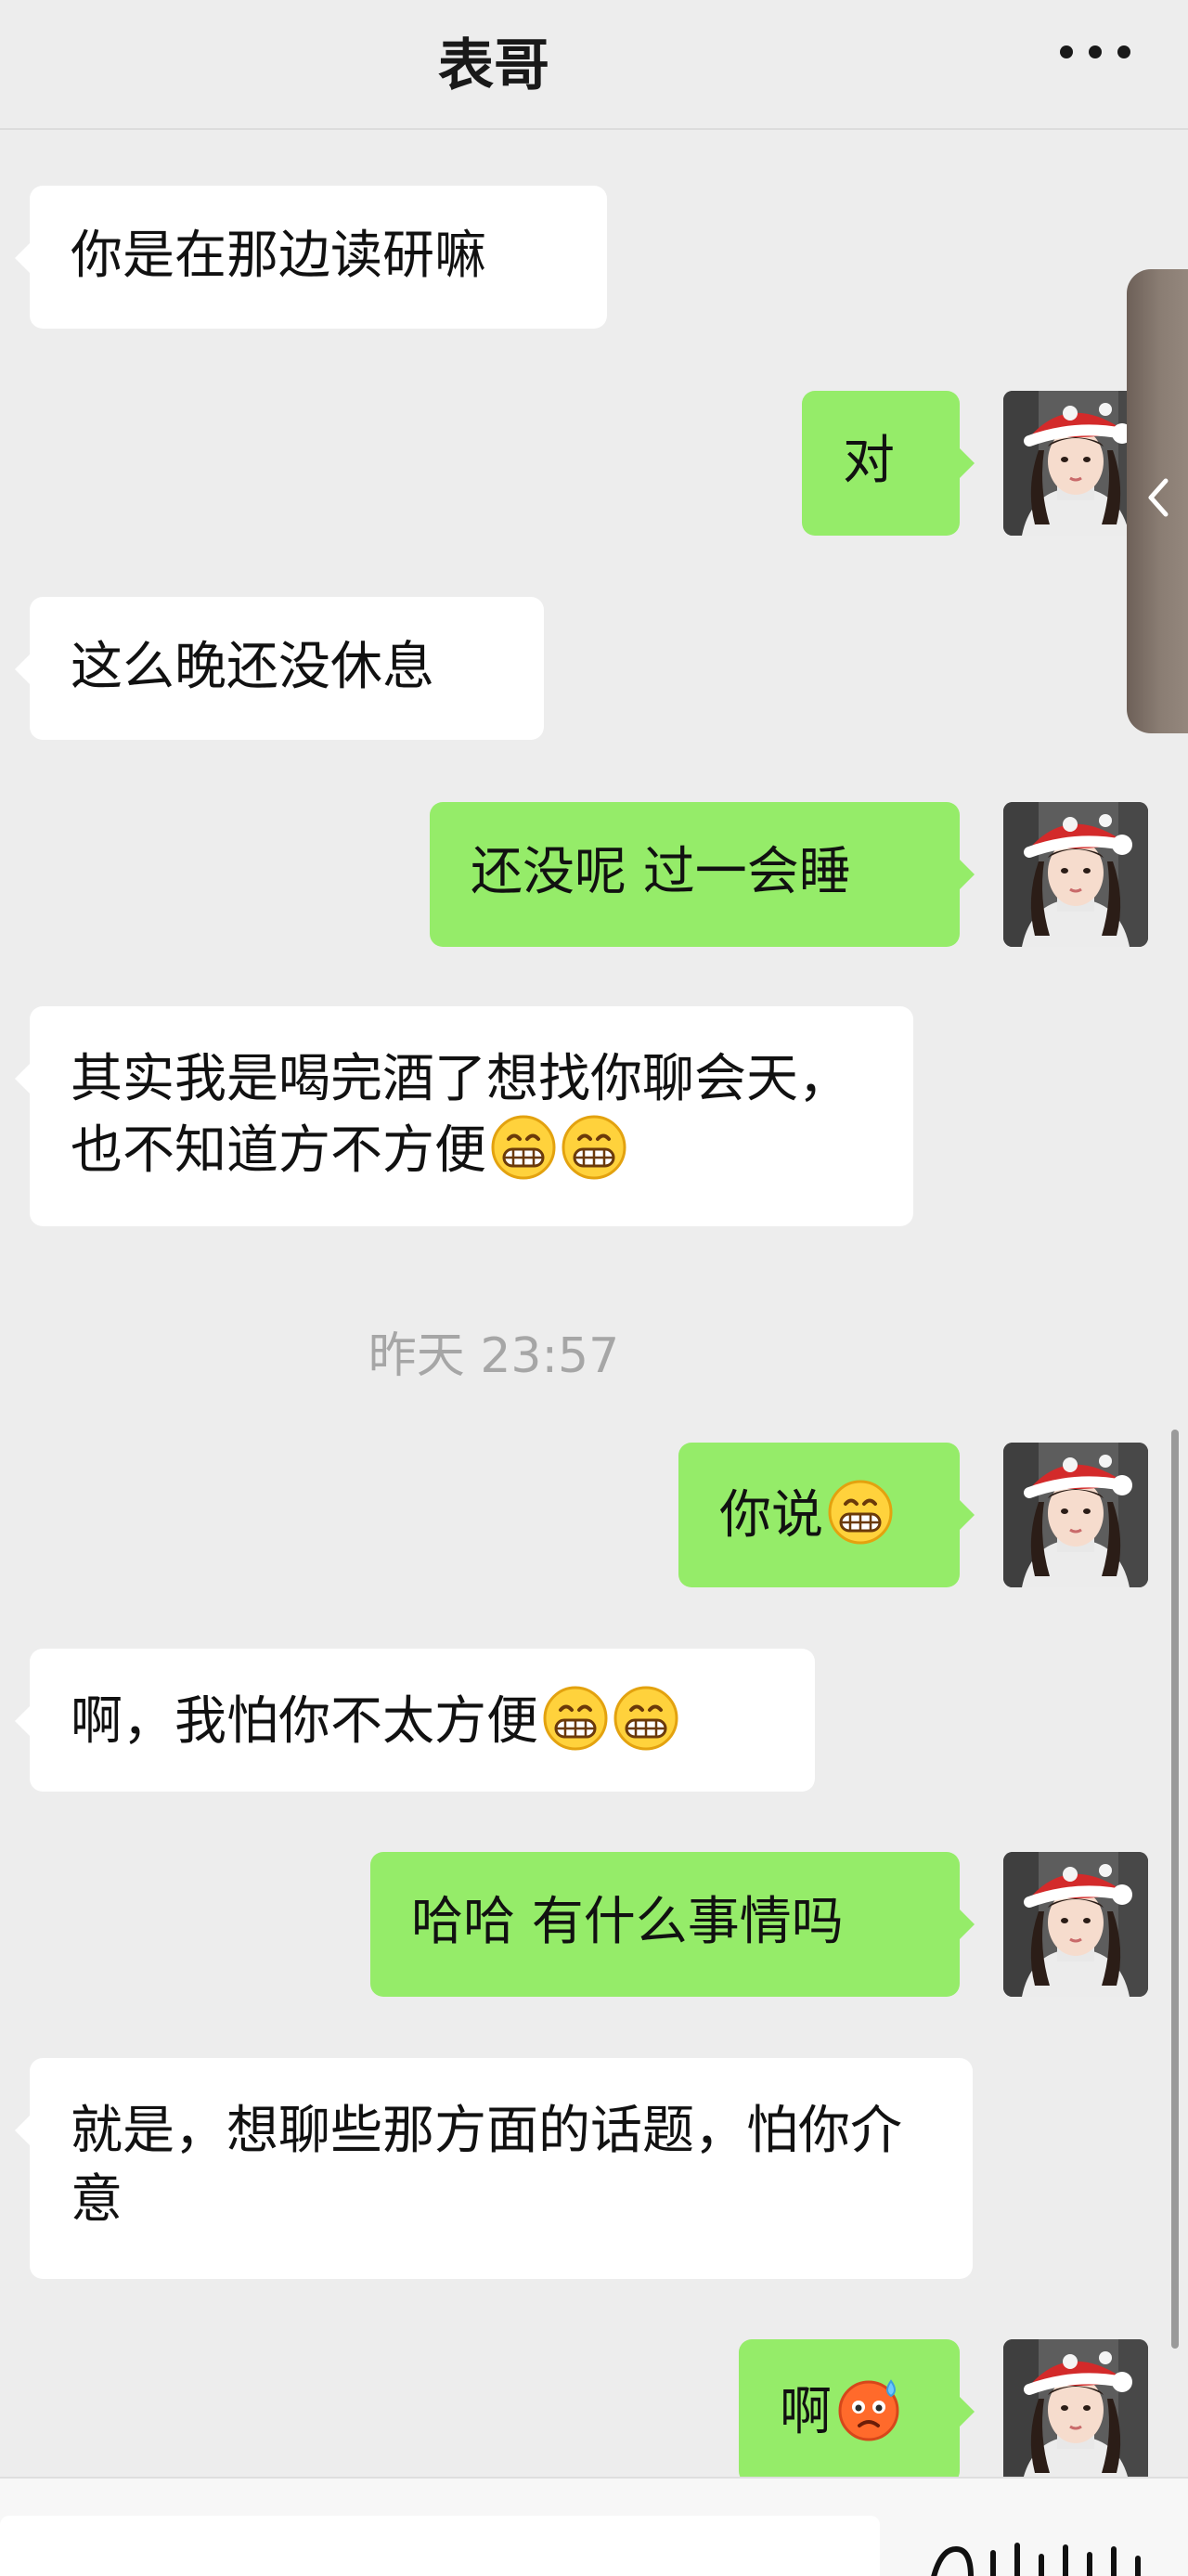 This screenshot has height=2576, width=1188. What do you see at coordinates (1158, 497) in the screenshot?
I see `chevron-left-icon` at bounding box center [1158, 497].